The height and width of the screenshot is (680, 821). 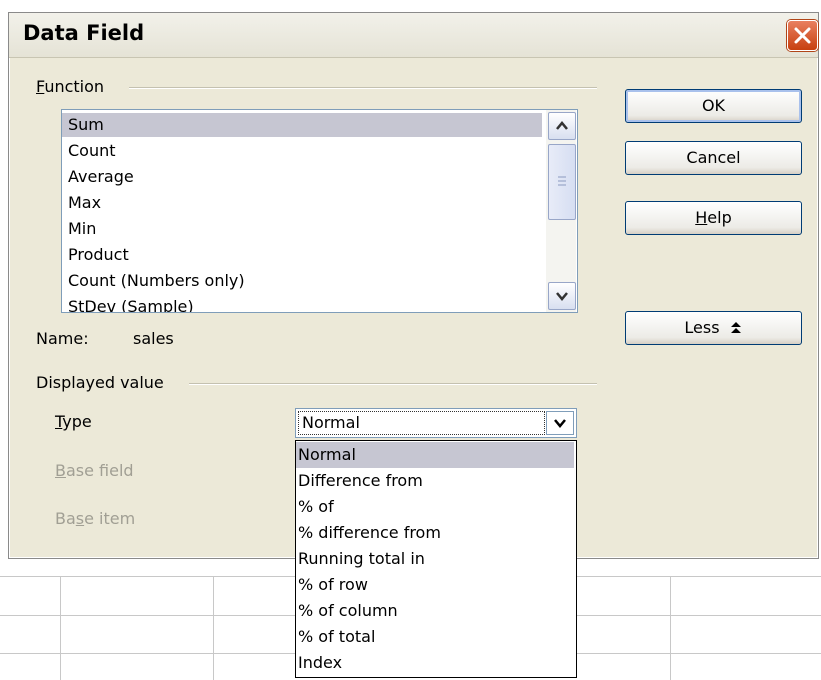 I want to click on type-option-difference-from: Difference from, so click(x=435, y=481).